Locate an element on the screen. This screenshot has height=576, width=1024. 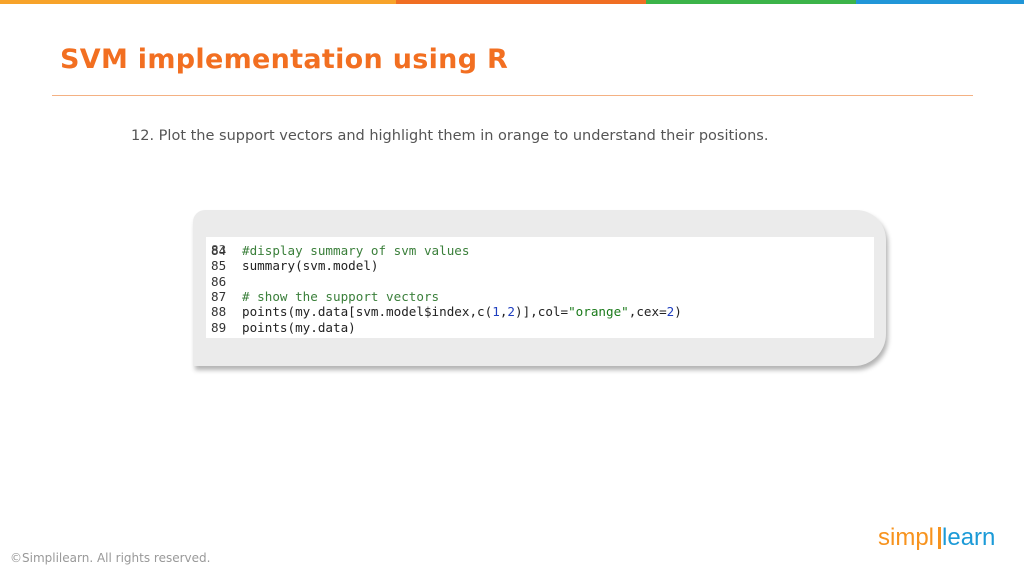
top-bar-segment-yellow is located at coordinates (198, 2).